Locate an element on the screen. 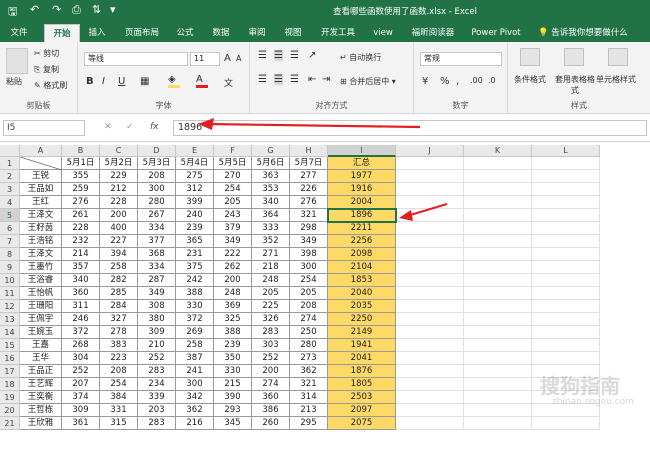  table-cell: 王籽茵 is located at coordinates (41, 228).